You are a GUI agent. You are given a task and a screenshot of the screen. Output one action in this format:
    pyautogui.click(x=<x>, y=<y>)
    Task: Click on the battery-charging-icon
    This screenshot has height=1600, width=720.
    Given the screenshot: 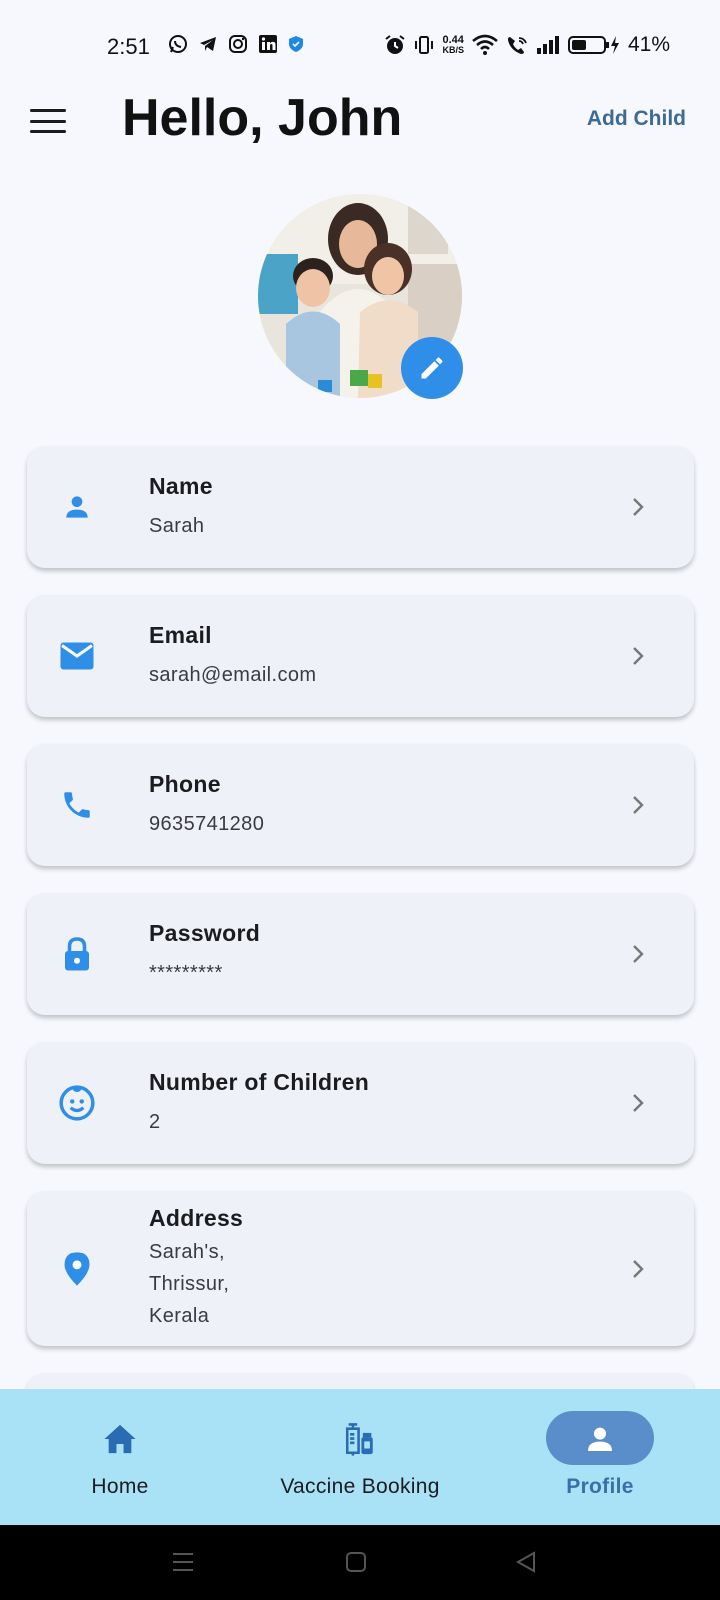 What is the action you would take?
    pyautogui.click(x=593, y=45)
    